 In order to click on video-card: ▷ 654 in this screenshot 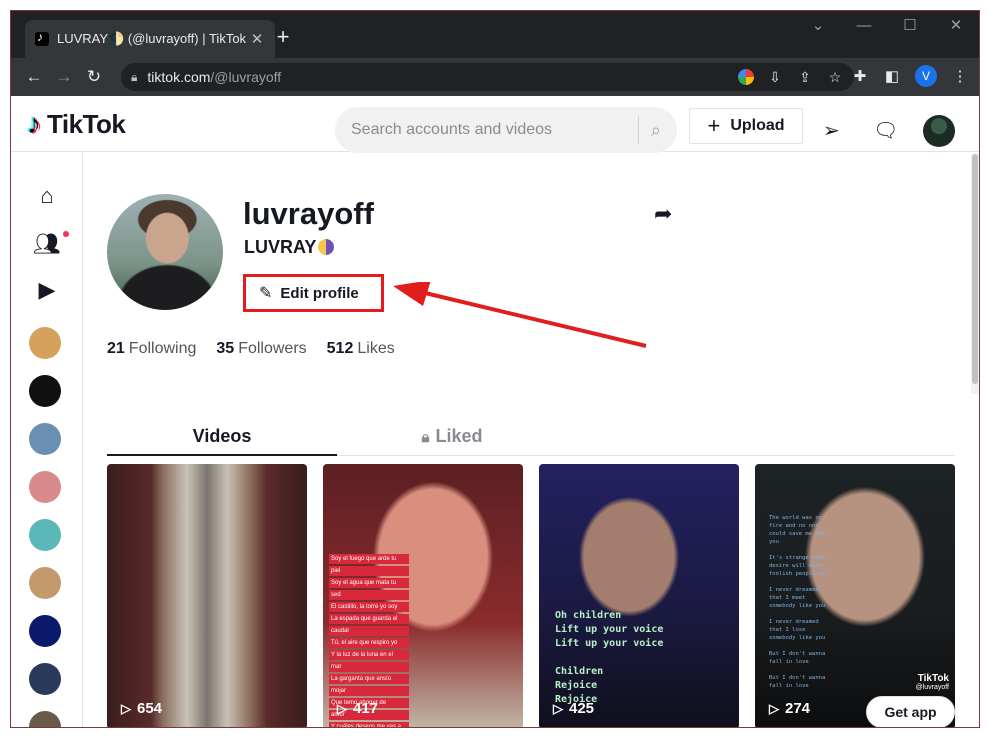, I will do `click(207, 595)`.